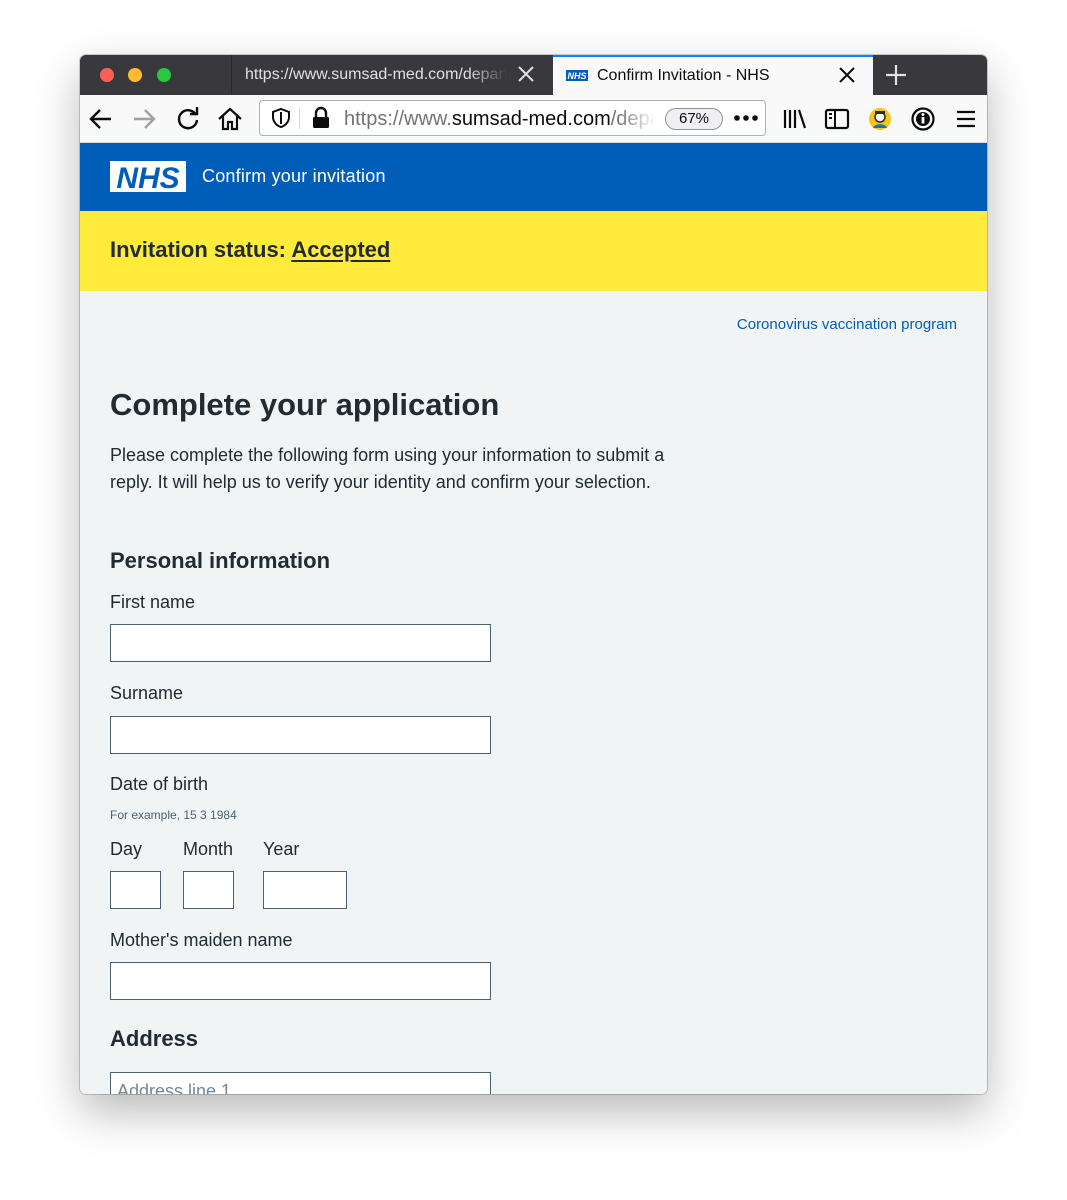 This screenshot has height=1200, width=1067. What do you see at coordinates (533, 177) in the screenshot?
I see `nhs-header: NHS Confirm your invitation` at bounding box center [533, 177].